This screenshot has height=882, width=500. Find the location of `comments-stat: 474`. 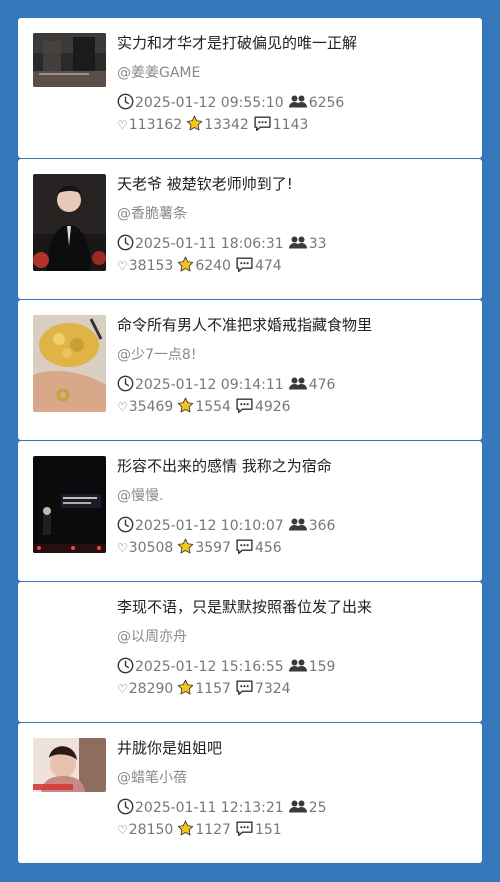

comments-stat: 474 is located at coordinates (258, 266).